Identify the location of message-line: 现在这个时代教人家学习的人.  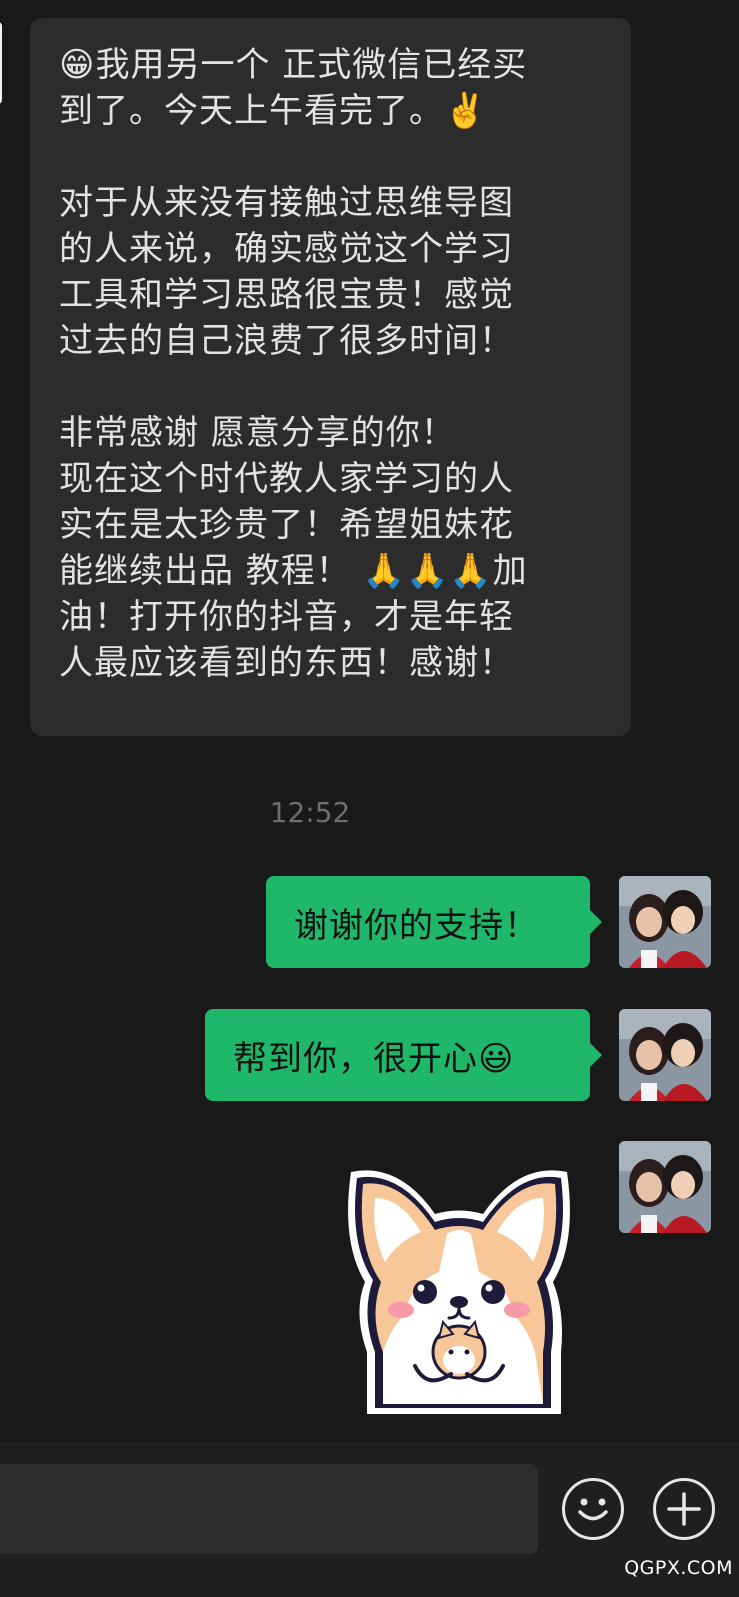
(286, 479).